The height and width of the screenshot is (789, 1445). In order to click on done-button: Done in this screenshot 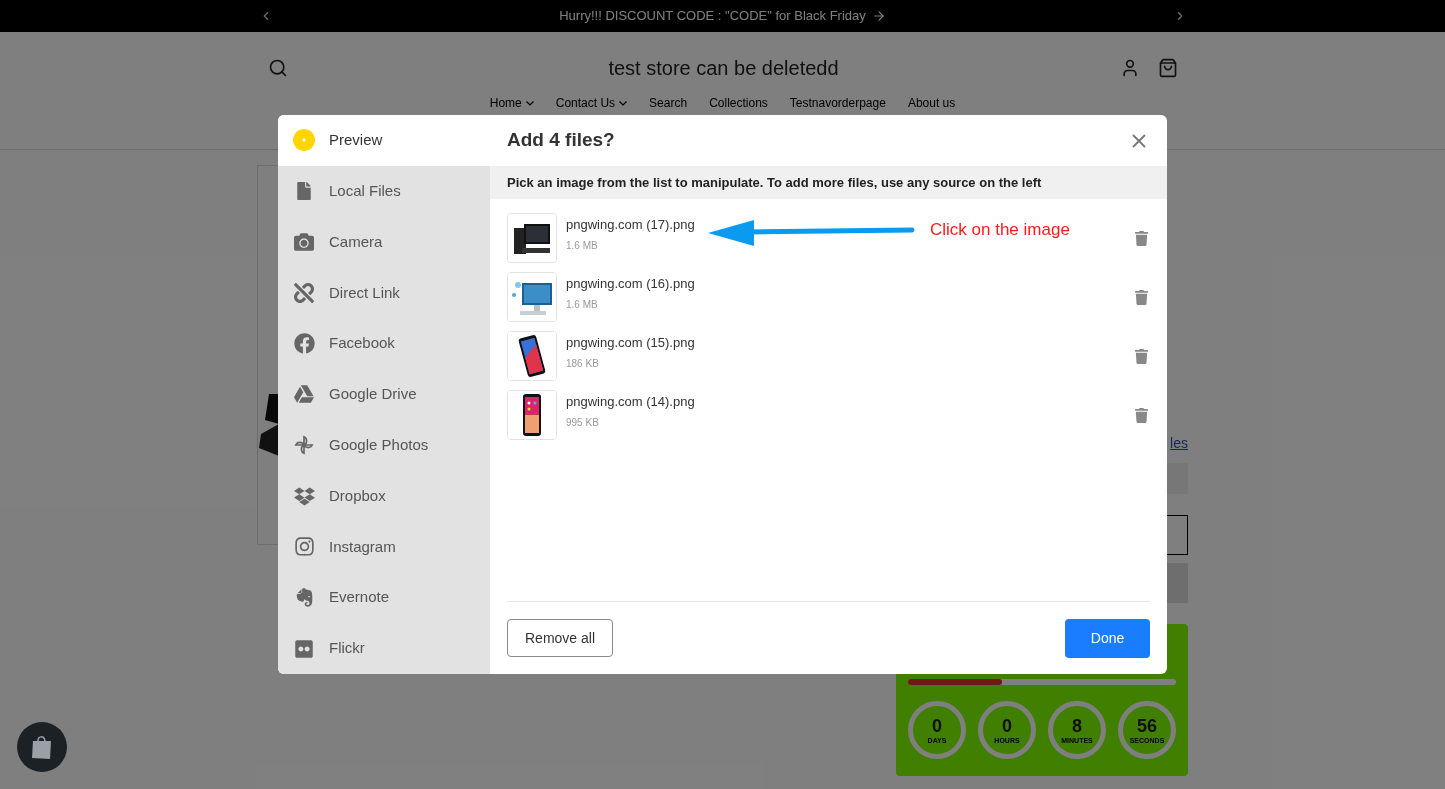, I will do `click(1107, 638)`.